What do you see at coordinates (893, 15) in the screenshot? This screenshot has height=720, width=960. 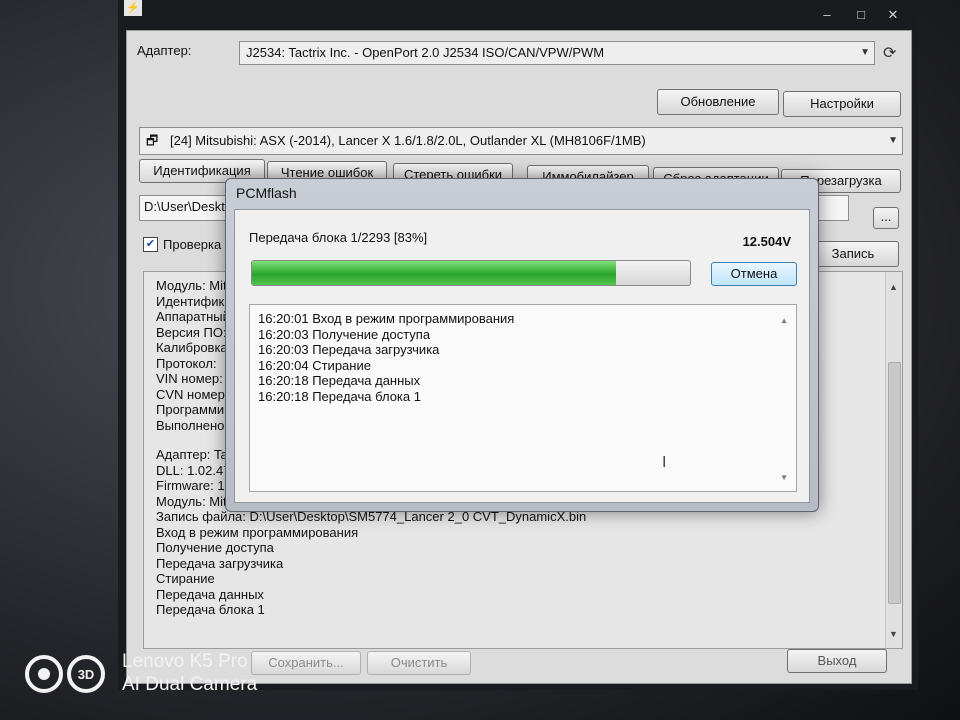 I see `close-icon: ✕` at bounding box center [893, 15].